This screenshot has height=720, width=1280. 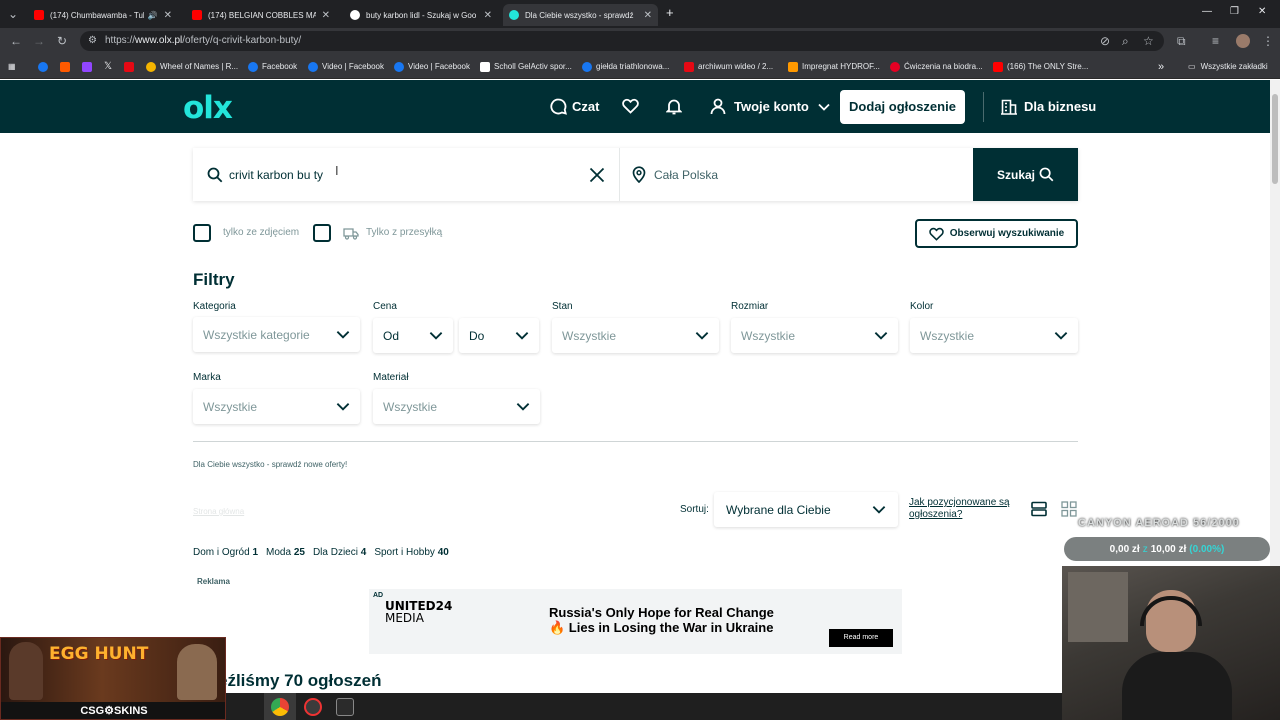 What do you see at coordinates (225, 552) in the screenshot?
I see `category-link: Dom i Ogród 1` at bounding box center [225, 552].